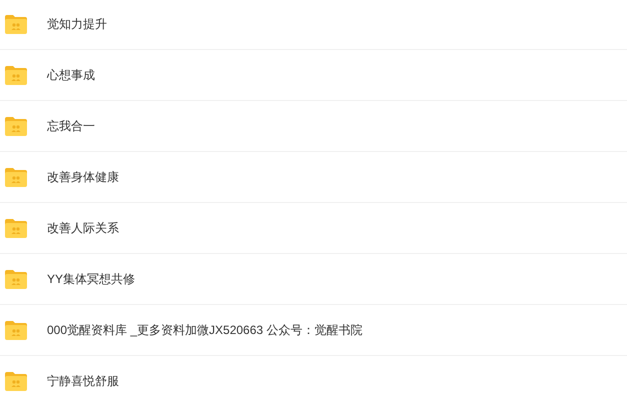 This screenshot has height=406, width=627. I want to click on folder-name: 改善人际关系, so click(83, 228).